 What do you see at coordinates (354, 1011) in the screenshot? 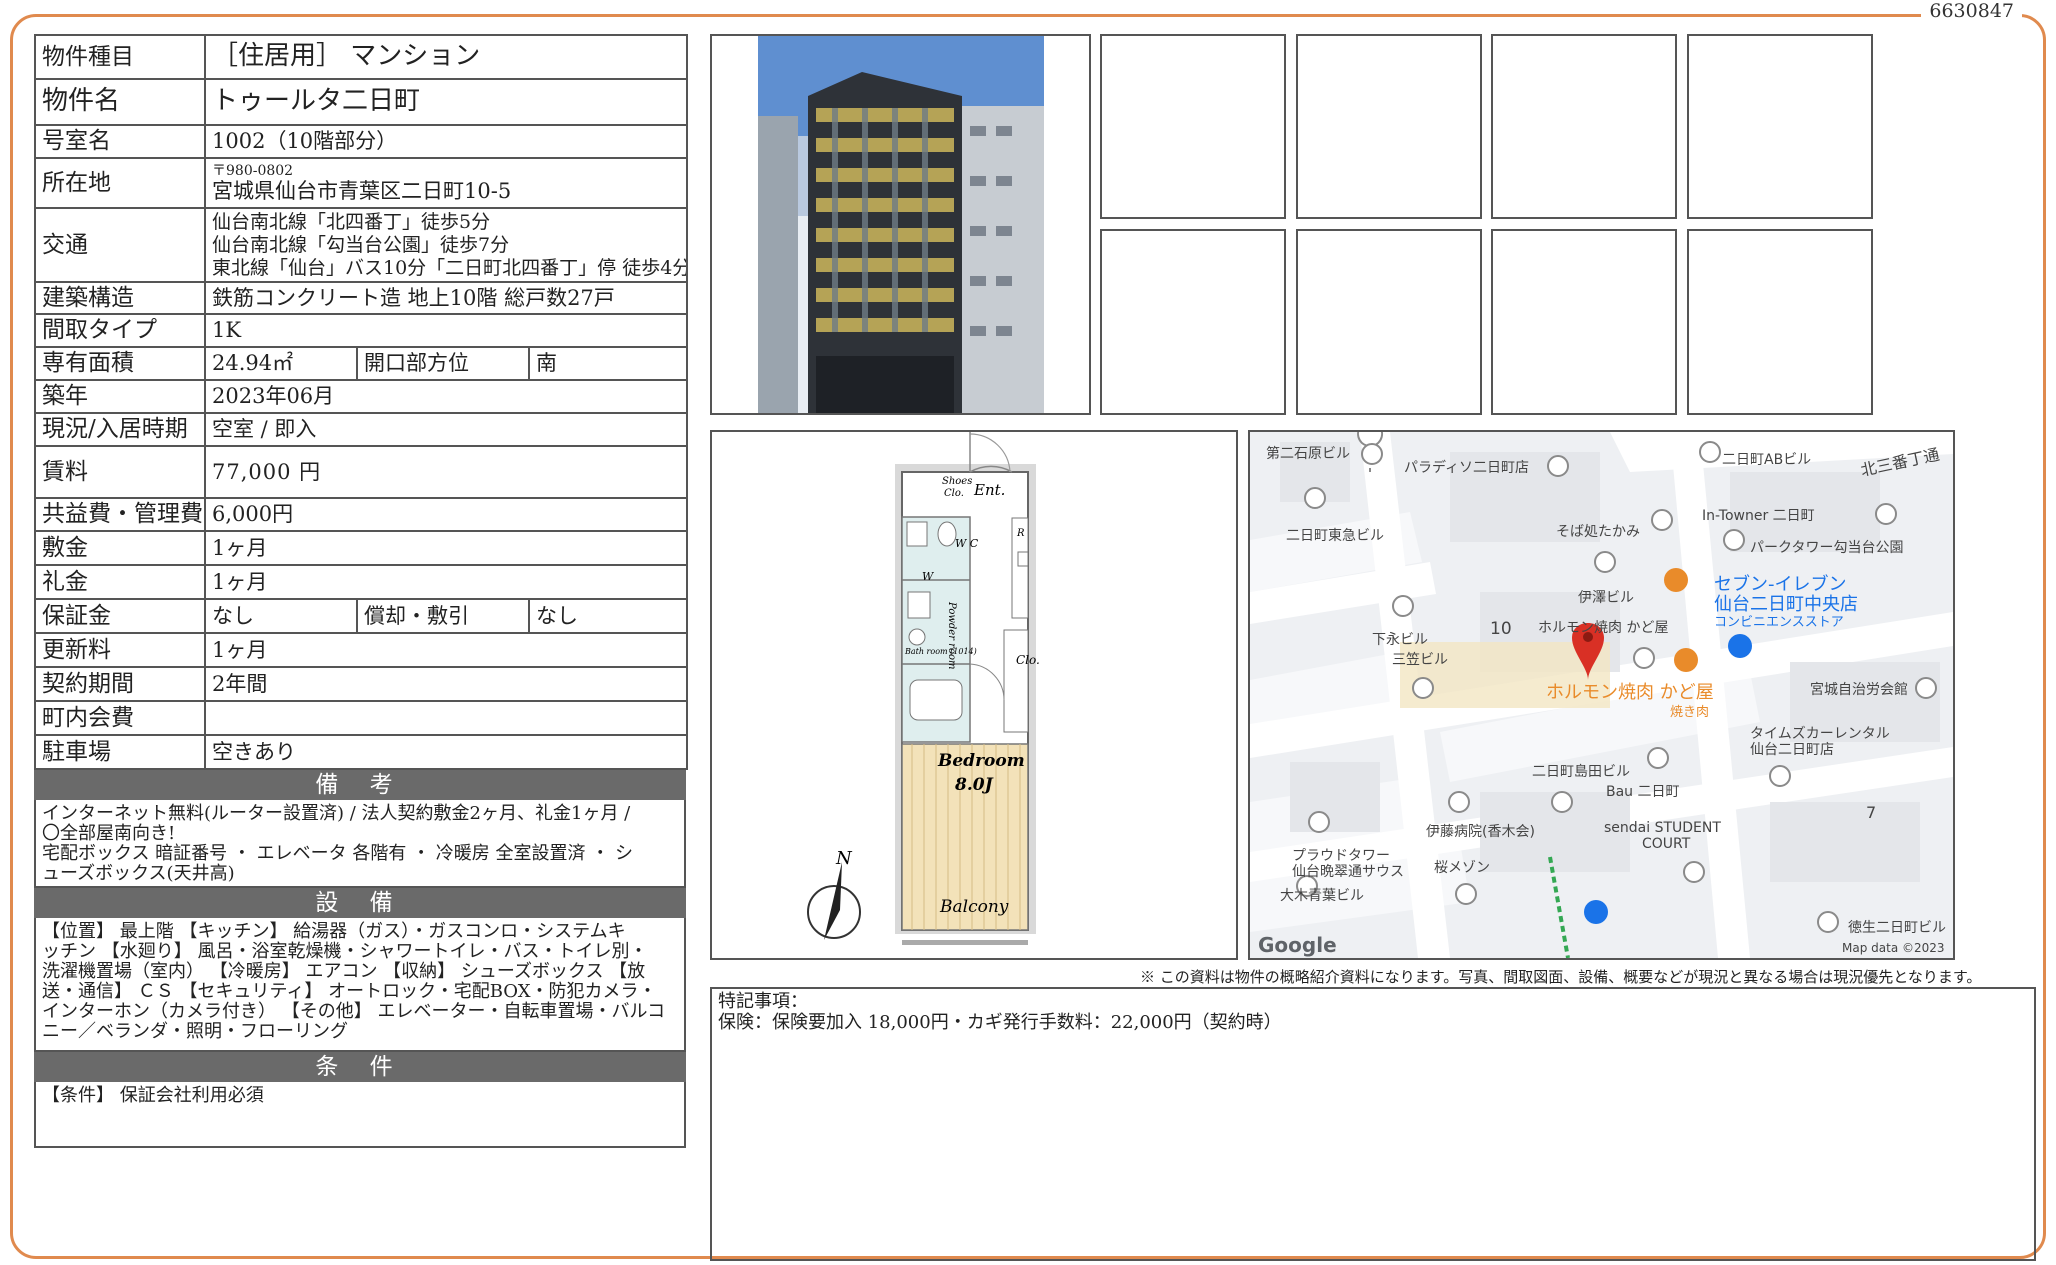
I see `equipment-line: インターホン（カメラ付き） 【その他】 エレベーター・自転車置場・バルコ` at bounding box center [354, 1011].